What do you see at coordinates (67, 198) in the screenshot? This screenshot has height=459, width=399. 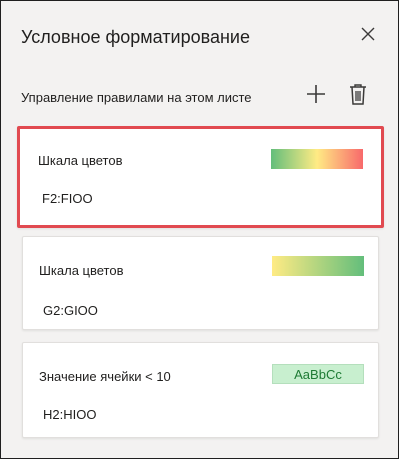 I see `rule-range: F2:FIOO` at bounding box center [67, 198].